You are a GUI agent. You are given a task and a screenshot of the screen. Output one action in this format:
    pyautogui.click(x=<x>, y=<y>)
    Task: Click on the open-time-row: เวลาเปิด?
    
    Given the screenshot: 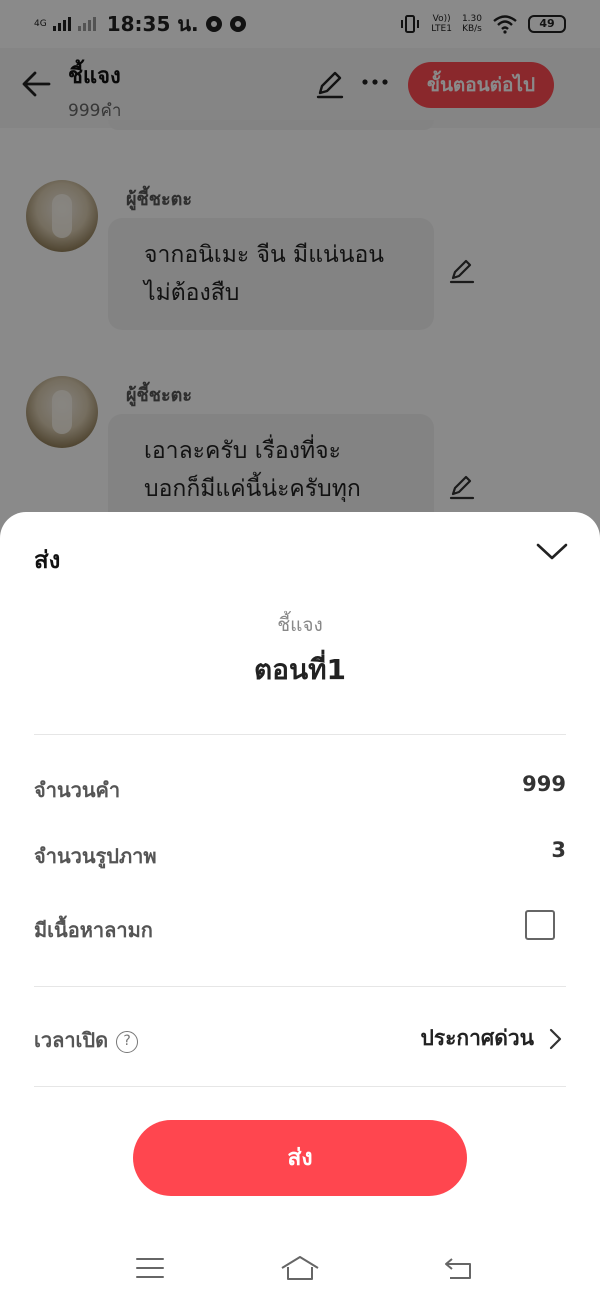 What is the action you would take?
    pyautogui.click(x=86, y=1040)
    